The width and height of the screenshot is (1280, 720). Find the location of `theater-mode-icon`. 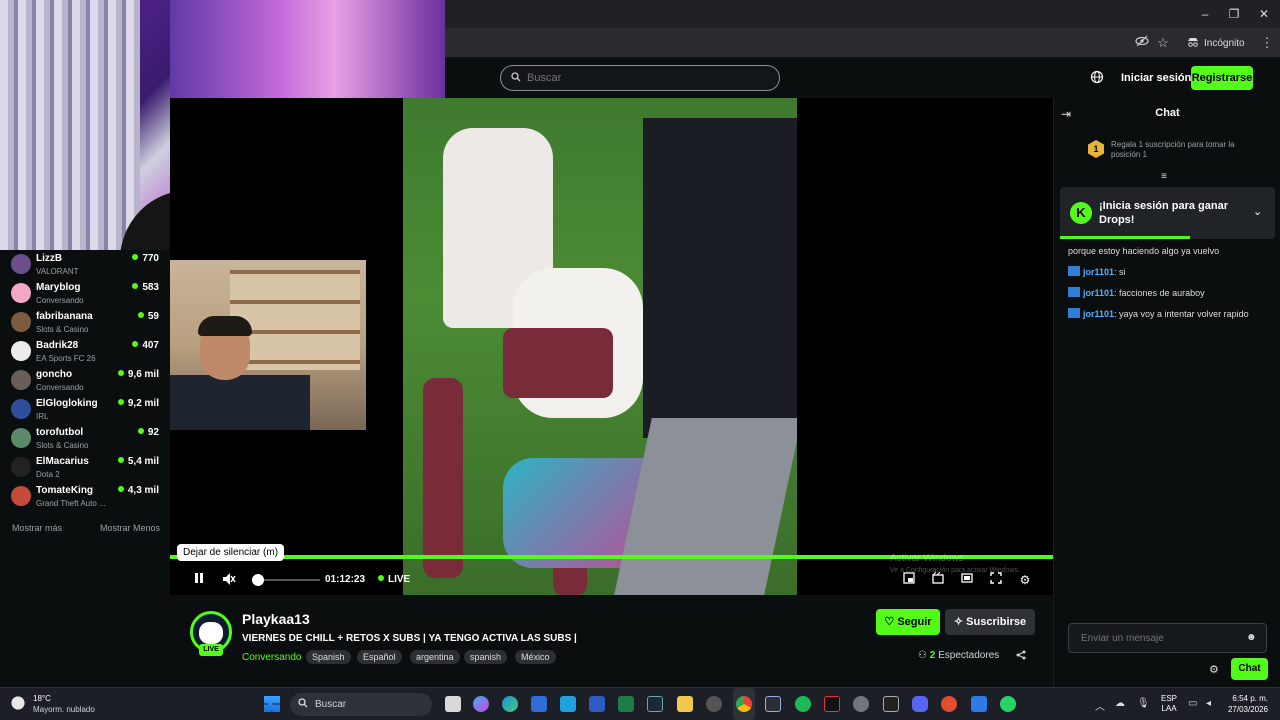

theater-mode-icon is located at coordinates (967, 580).